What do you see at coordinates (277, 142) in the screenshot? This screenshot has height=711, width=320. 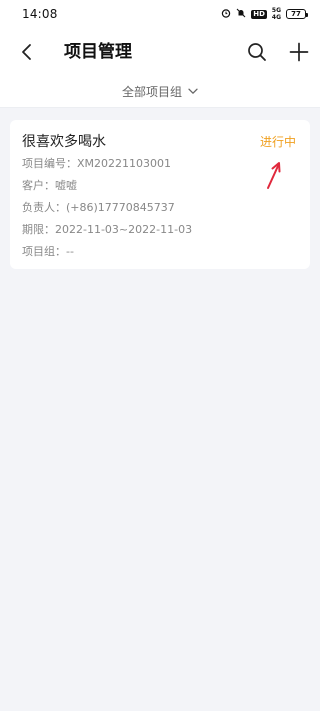 I see `status-badge: 进行中` at bounding box center [277, 142].